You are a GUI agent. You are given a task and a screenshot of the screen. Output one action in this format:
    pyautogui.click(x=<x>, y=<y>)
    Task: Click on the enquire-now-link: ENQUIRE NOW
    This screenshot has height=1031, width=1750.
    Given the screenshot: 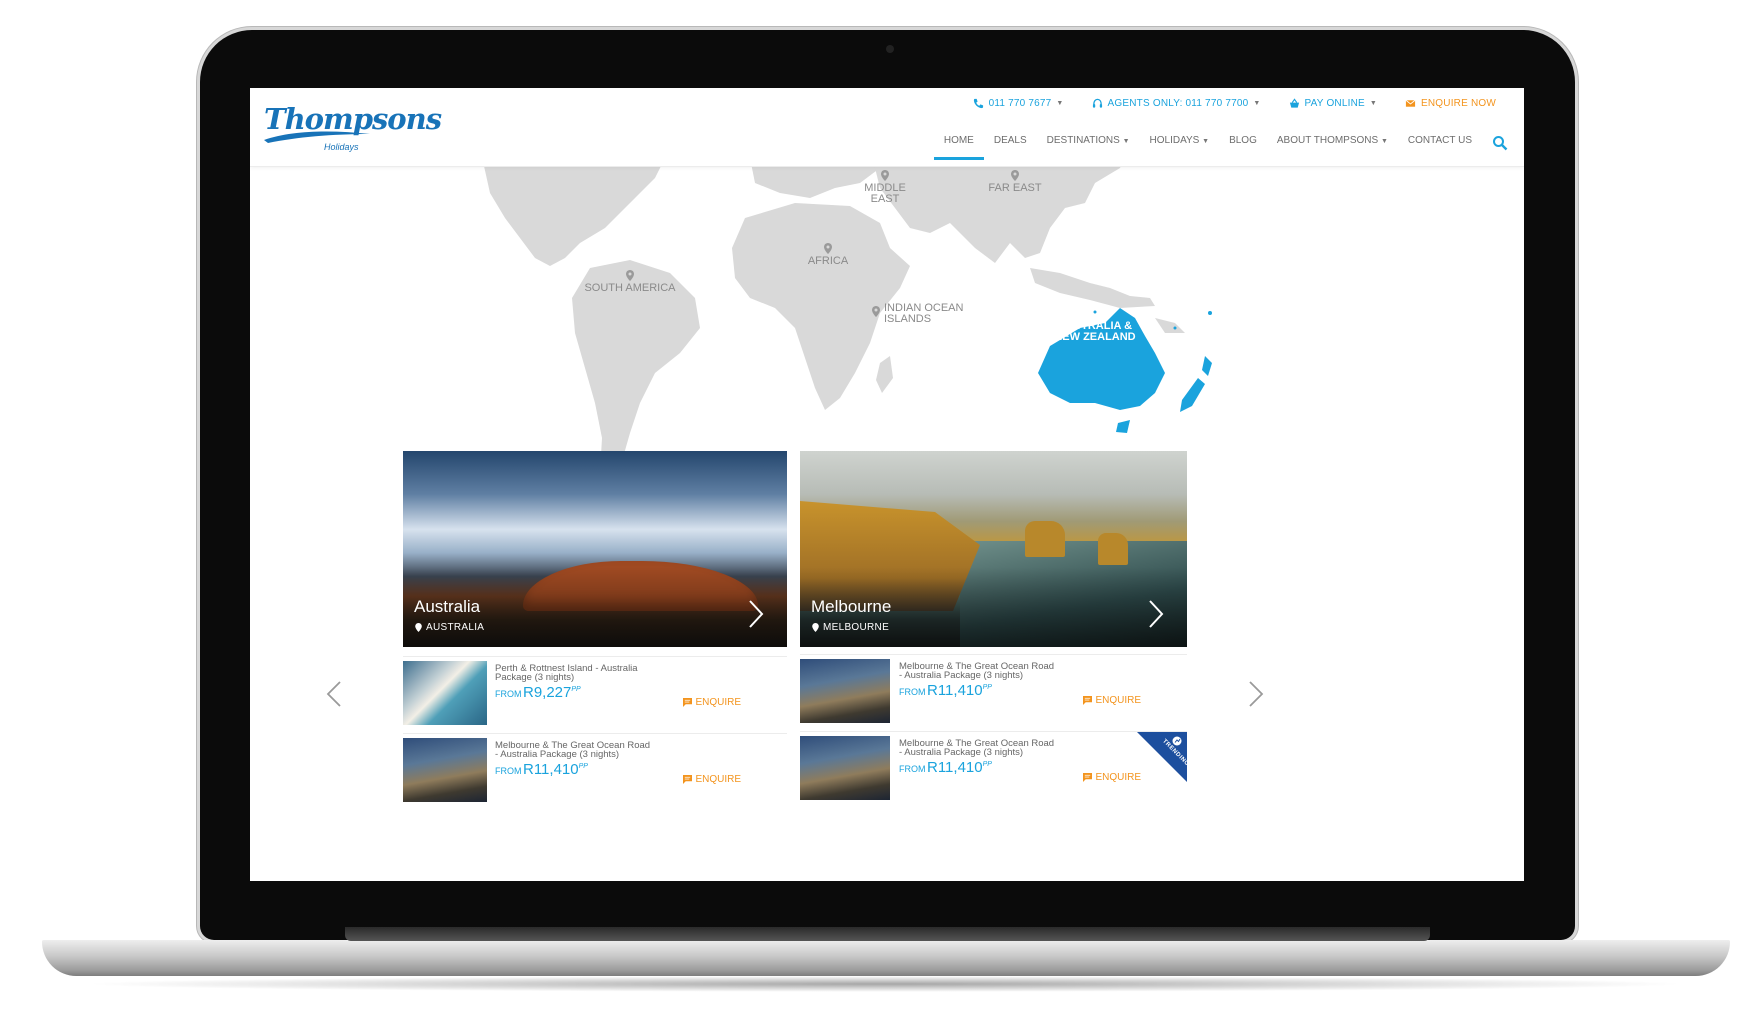 What is the action you would take?
    pyautogui.click(x=1450, y=103)
    